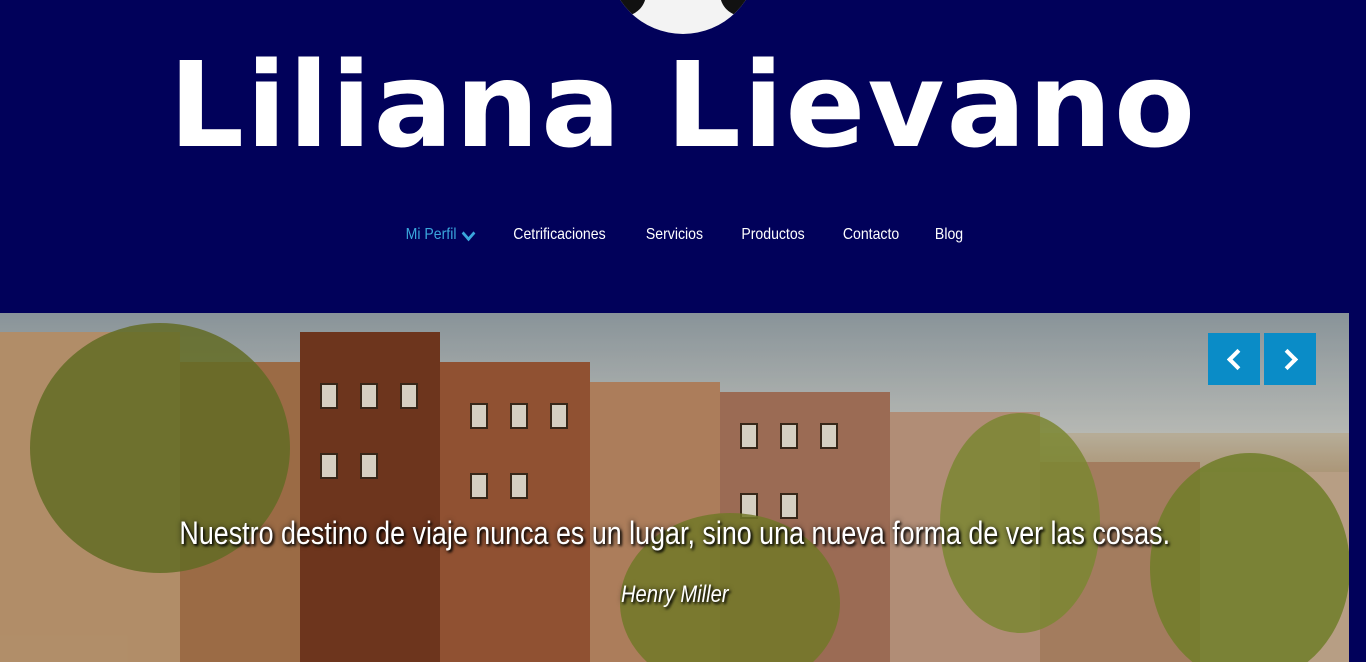 The width and height of the screenshot is (1366, 662). I want to click on nav-item-productos: Productos, so click(773, 235).